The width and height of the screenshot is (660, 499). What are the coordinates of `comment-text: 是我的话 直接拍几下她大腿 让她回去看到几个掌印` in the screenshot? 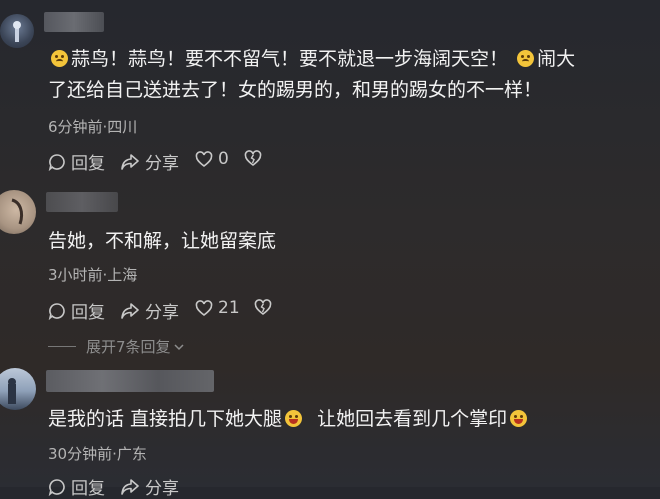 It's located at (289, 419).